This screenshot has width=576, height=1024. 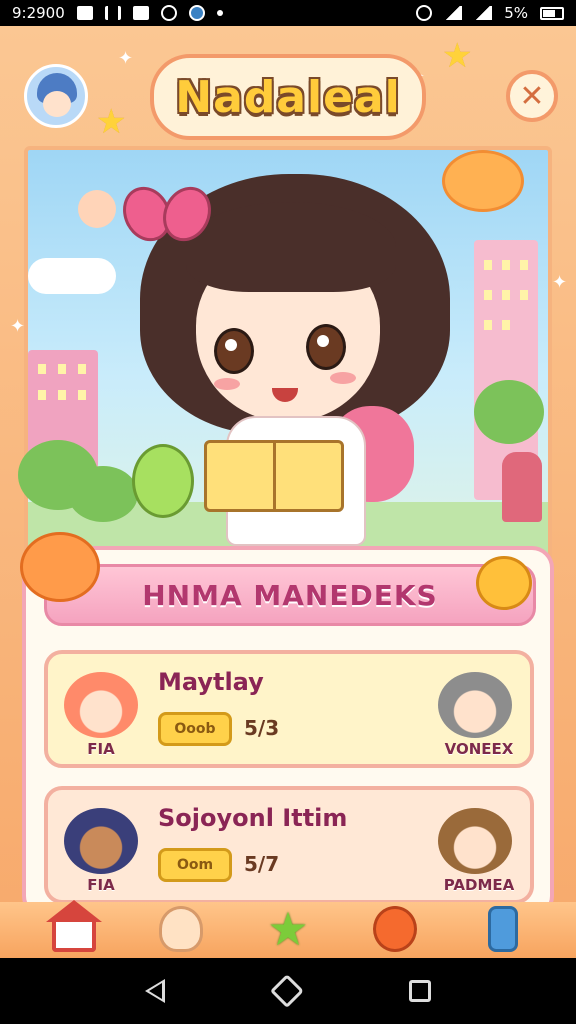 I want to click on recents-icon, so click(x=420, y=991).